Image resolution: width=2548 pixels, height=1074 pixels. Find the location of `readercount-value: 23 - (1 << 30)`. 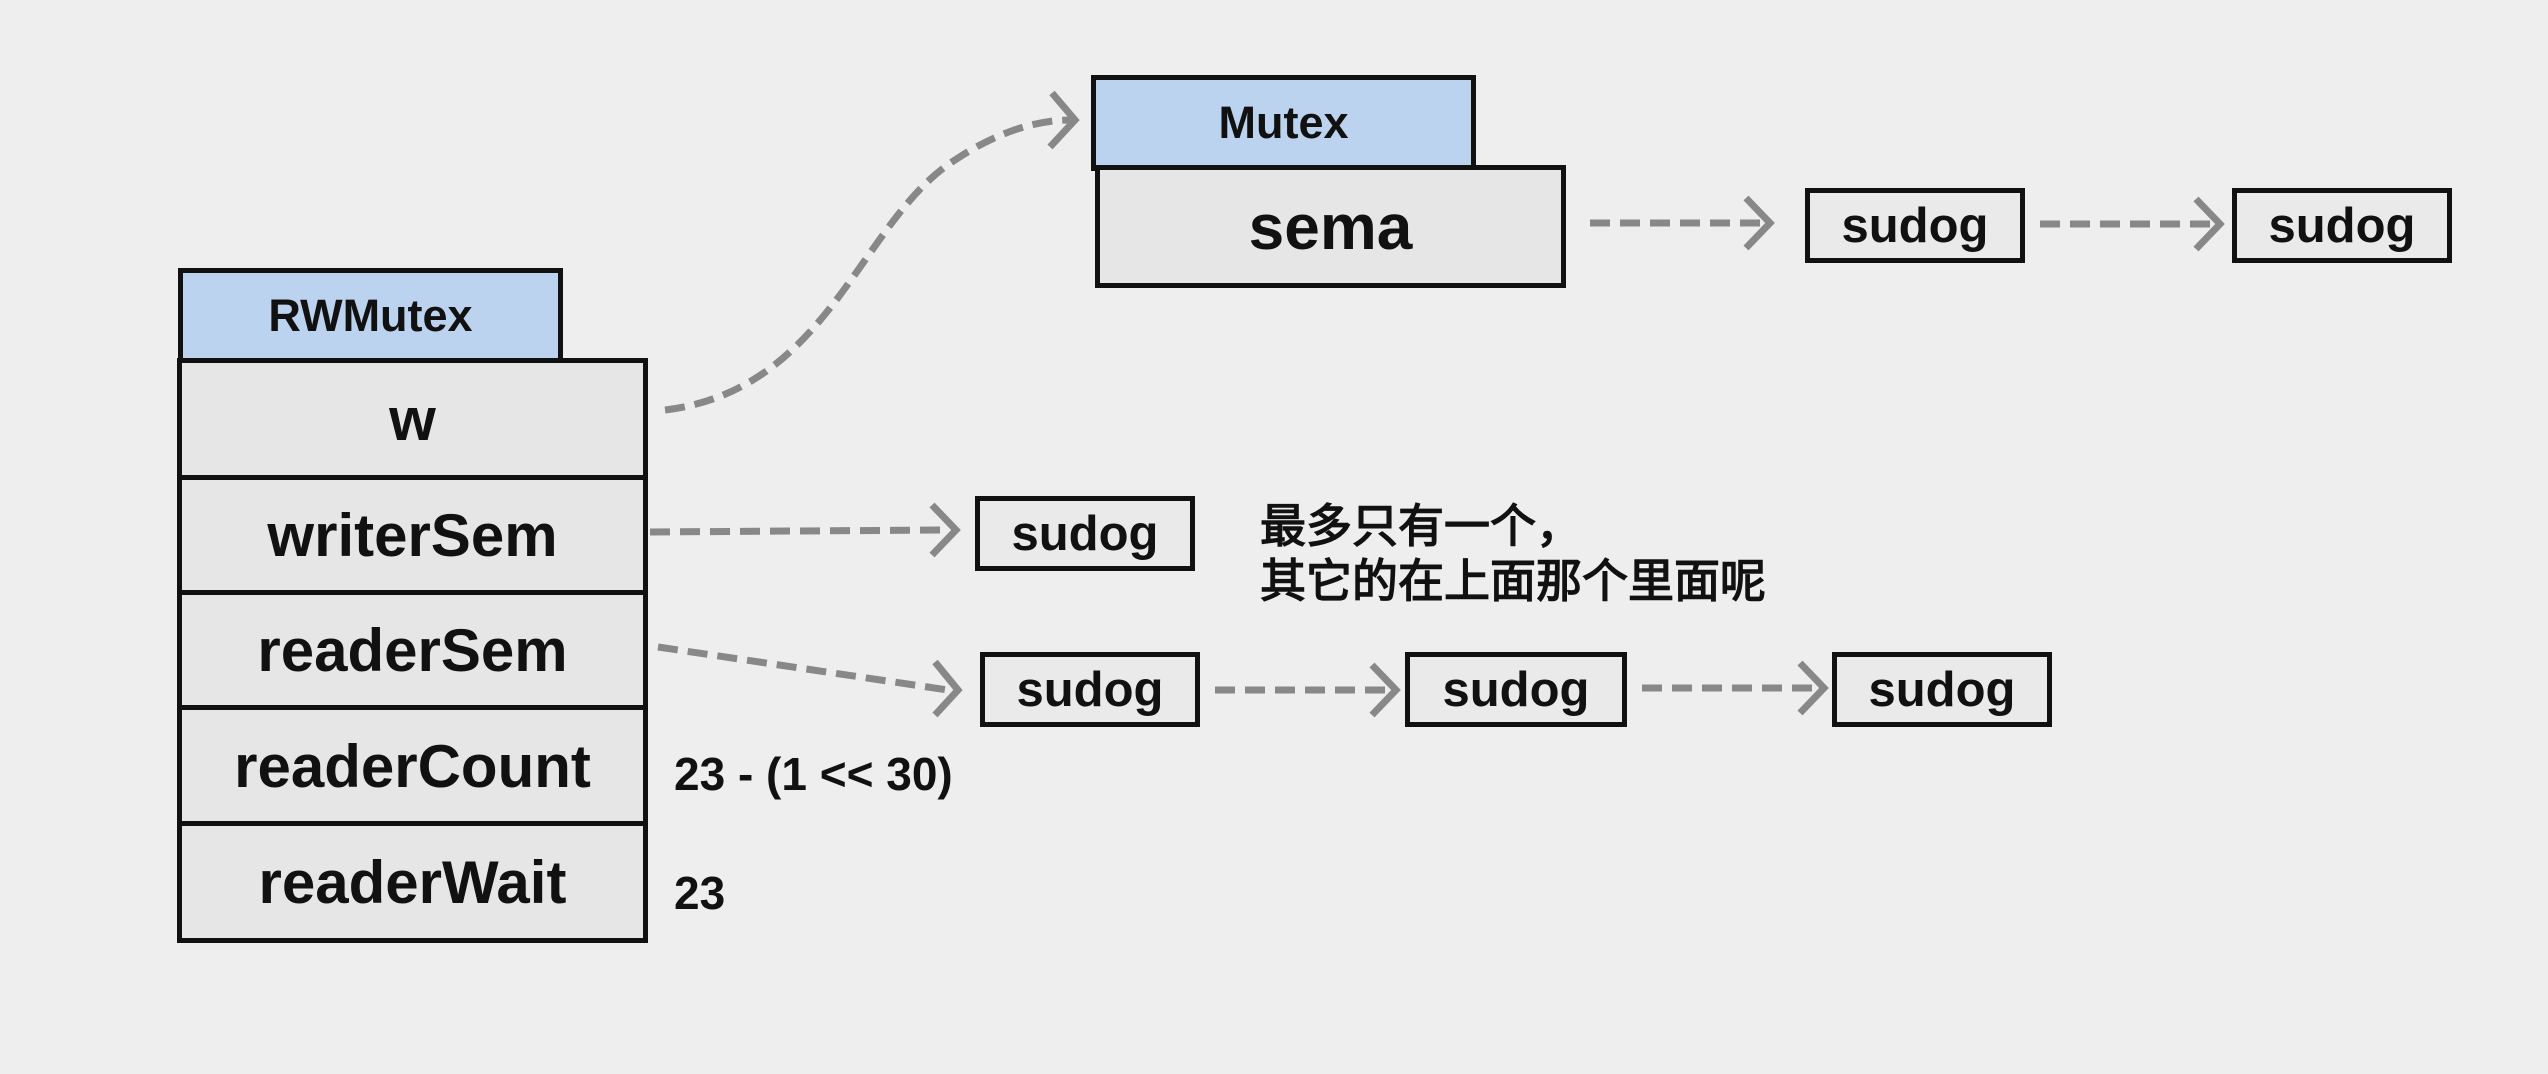

readercount-value: 23 - (1 << 30) is located at coordinates (813, 774).